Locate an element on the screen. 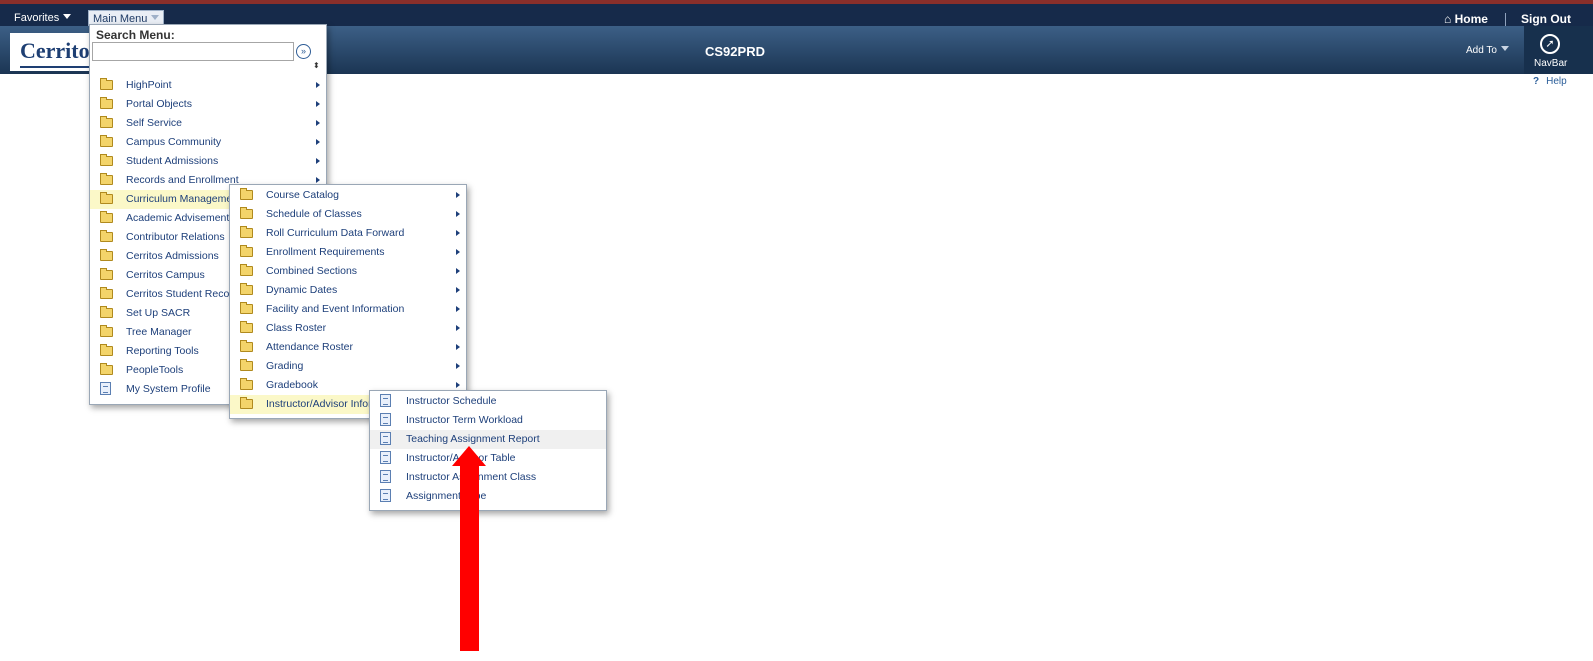 The height and width of the screenshot is (661, 1593). help-icon: ? is located at coordinates (1536, 81).